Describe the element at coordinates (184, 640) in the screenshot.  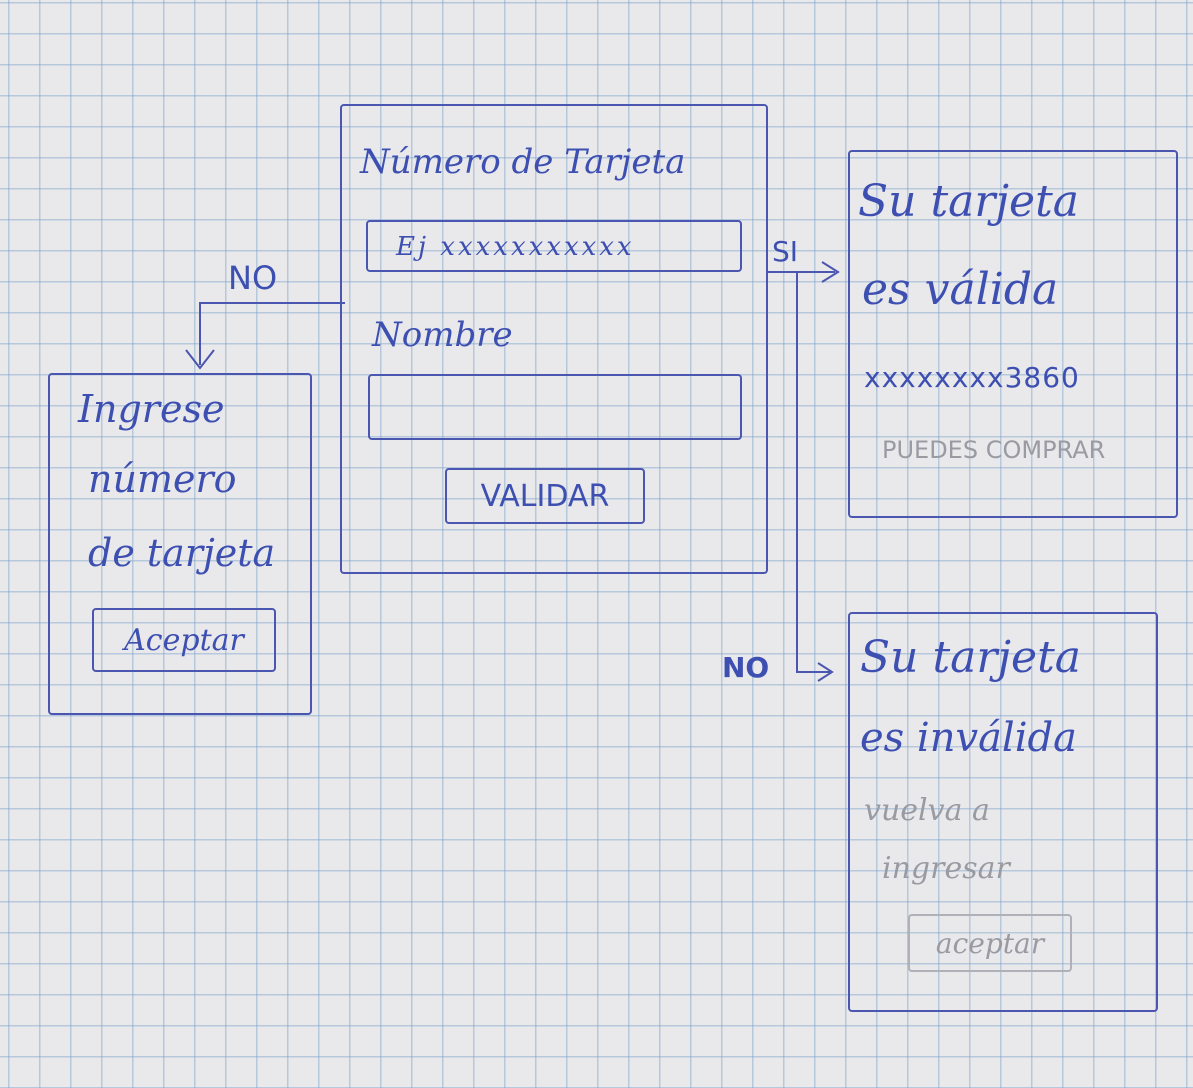
I see `accept-button-left: Aceptar` at that location.